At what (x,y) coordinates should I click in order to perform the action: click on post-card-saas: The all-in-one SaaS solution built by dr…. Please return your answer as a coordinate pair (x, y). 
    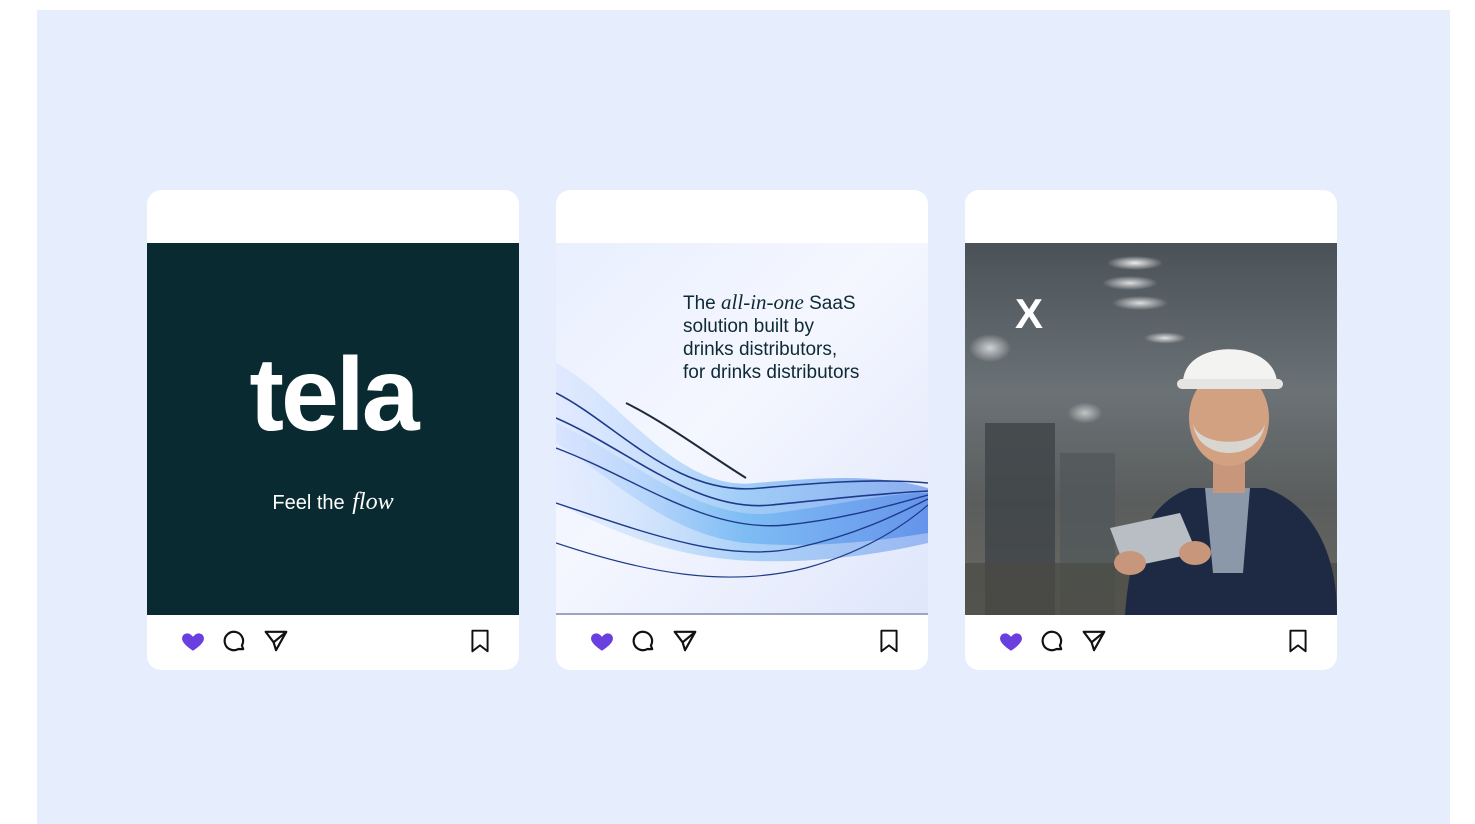
    Looking at the image, I should click on (742, 430).